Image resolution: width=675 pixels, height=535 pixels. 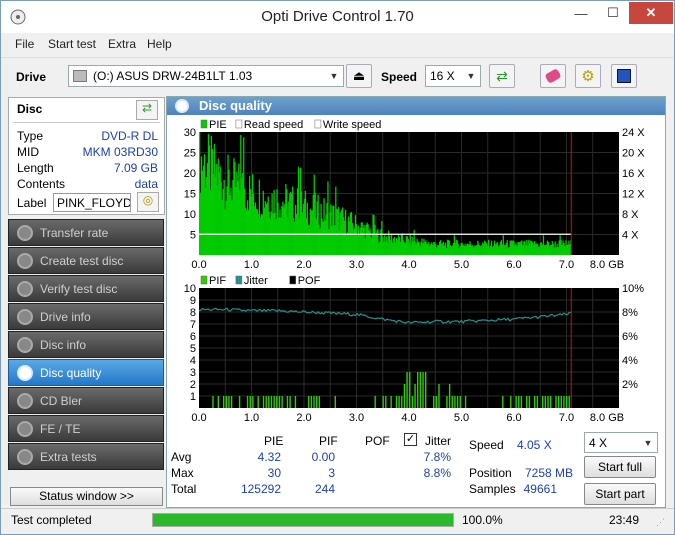 I want to click on disc-label-label: Label, so click(x=32, y=203).